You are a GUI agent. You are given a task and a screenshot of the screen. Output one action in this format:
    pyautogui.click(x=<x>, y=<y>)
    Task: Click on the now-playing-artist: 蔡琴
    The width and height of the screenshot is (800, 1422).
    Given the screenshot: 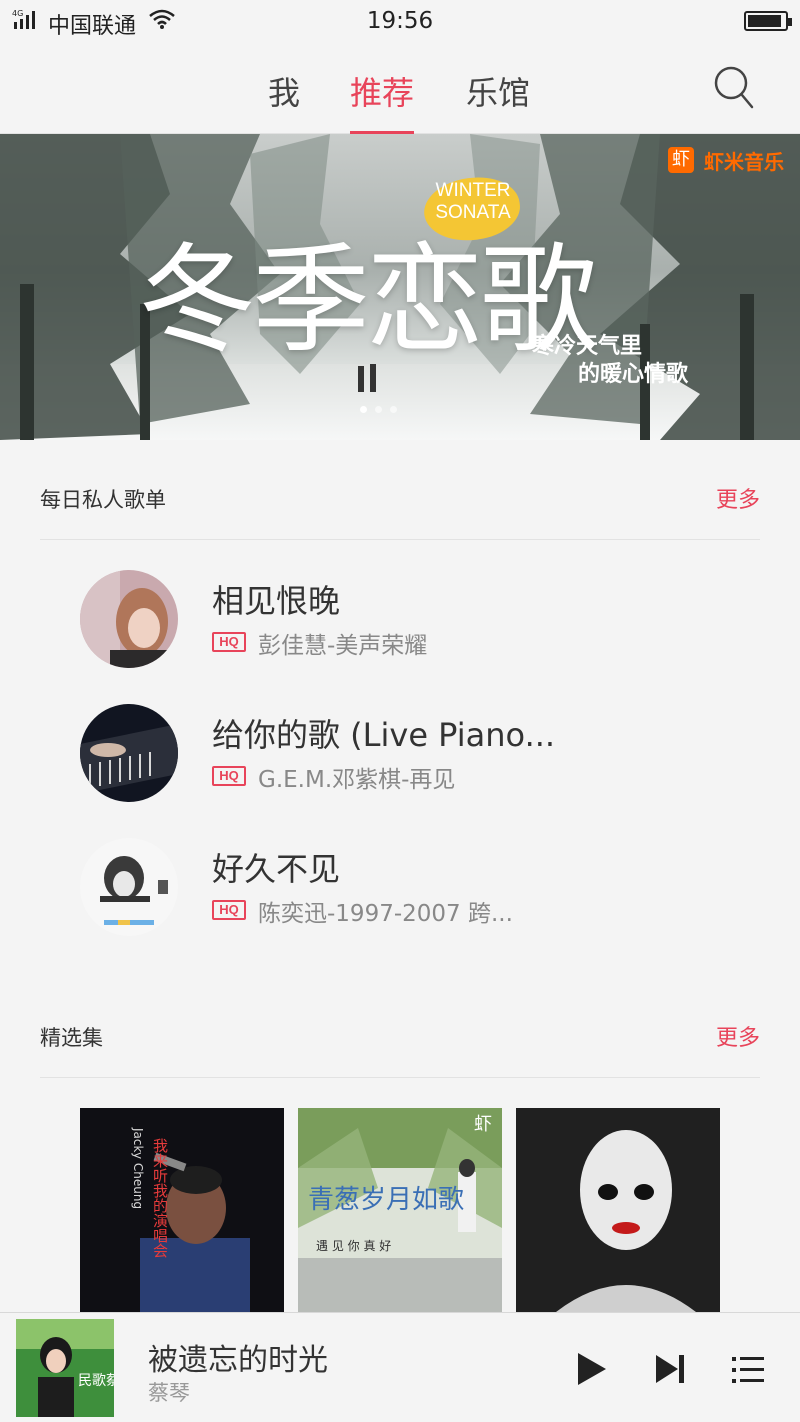 What is the action you would take?
    pyautogui.click(x=169, y=1393)
    